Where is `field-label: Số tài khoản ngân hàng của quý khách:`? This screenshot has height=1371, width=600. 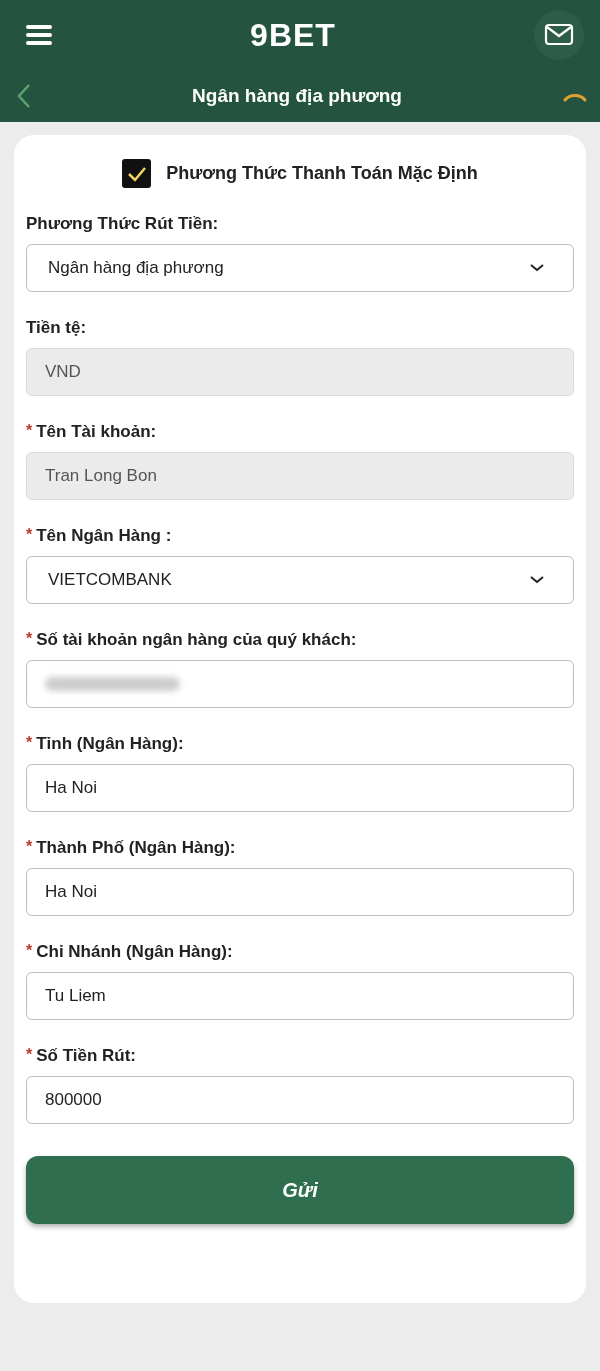 field-label: Số tài khoản ngân hàng của quý khách: is located at coordinates (196, 640).